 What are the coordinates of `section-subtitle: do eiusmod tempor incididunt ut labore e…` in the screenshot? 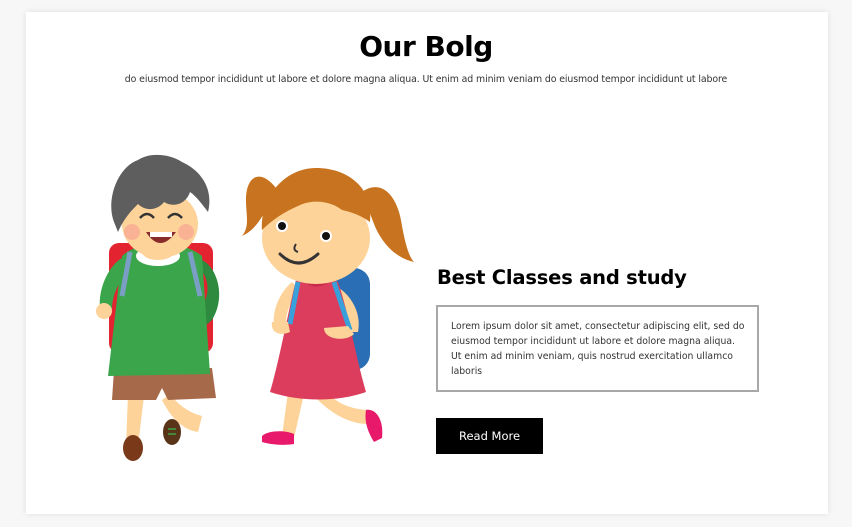 It's located at (426, 79).